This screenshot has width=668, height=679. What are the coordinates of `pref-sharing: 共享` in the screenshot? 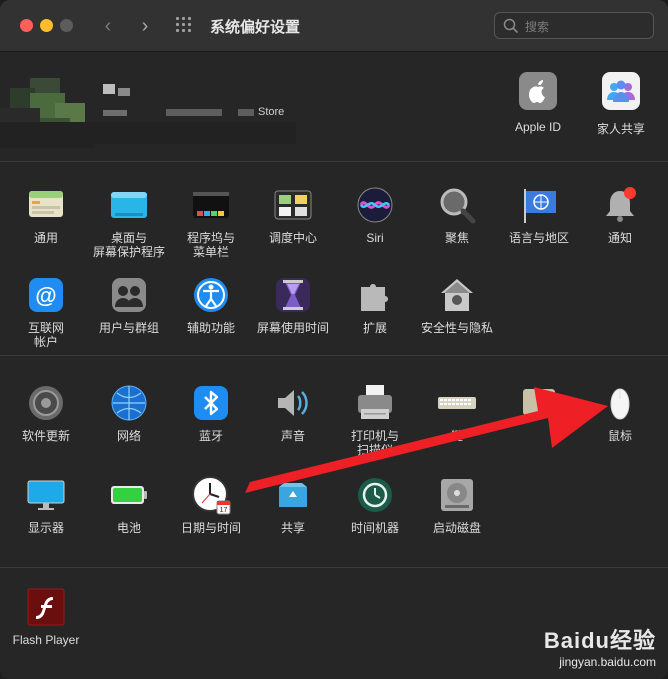 It's located at (293, 505).